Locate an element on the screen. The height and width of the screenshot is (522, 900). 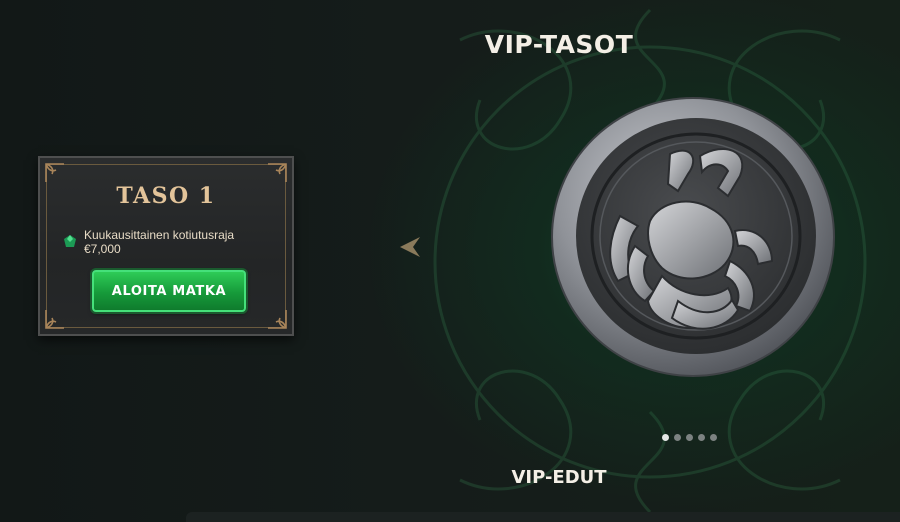
withdrawal-limit-value: €7,000 is located at coordinates (102, 249).